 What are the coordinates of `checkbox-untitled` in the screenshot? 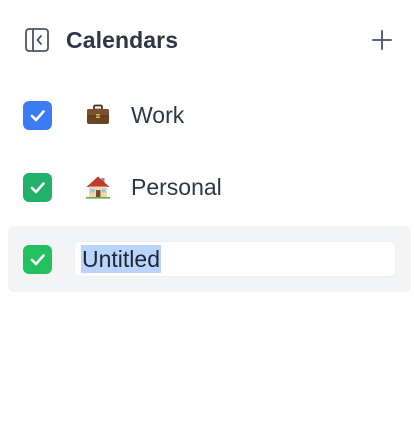 It's located at (37, 259).